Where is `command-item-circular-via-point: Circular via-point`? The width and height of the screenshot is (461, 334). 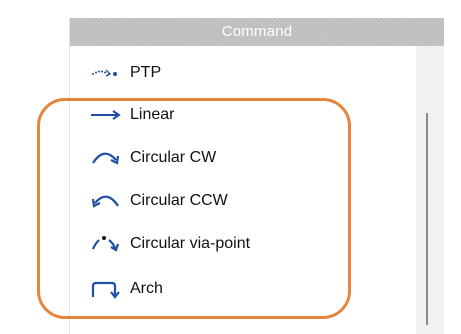 command-item-circular-via-point: Circular via-point is located at coordinates (240, 244).